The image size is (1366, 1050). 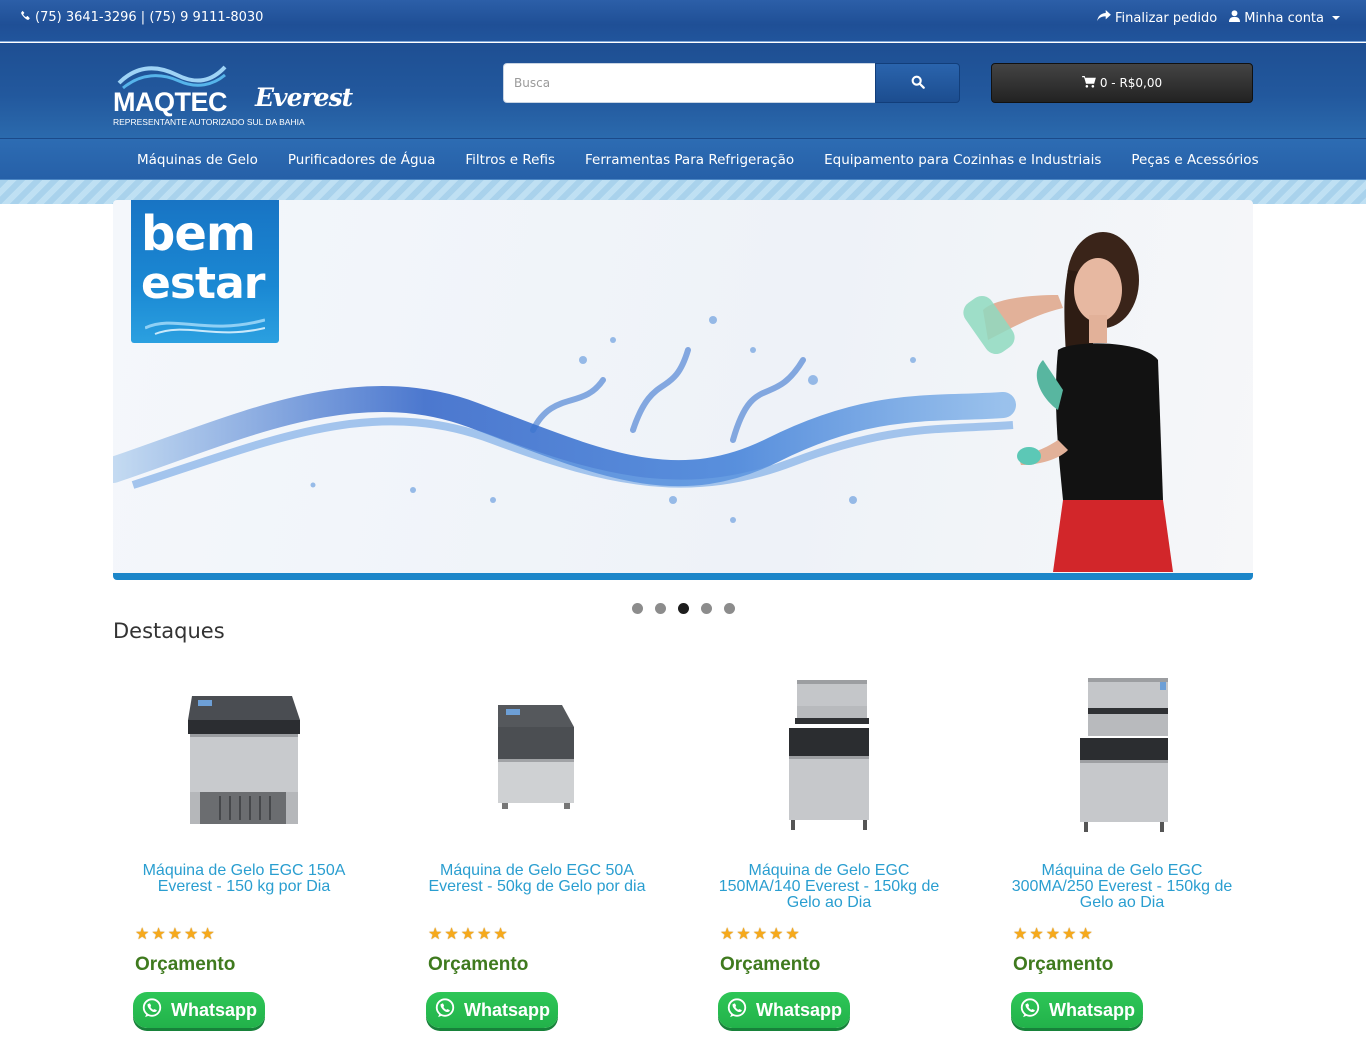 I want to click on nav-item-pecas: Peças e Acessórios, so click(x=1194, y=160).